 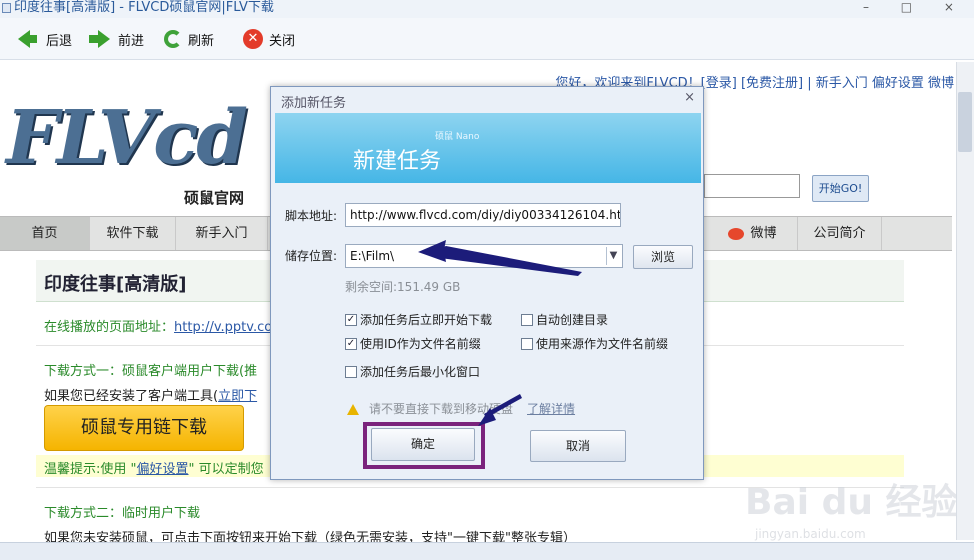 I want to click on close-icon: ✕, so click(x=253, y=39).